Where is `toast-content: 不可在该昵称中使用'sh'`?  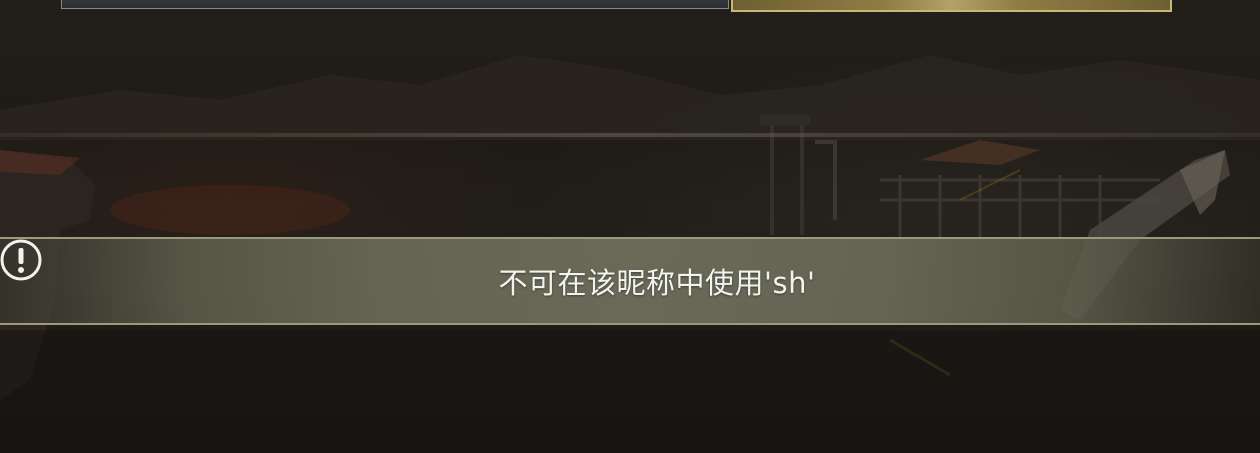 toast-content: 不可在该昵称中使用'sh' is located at coordinates (408, 270).